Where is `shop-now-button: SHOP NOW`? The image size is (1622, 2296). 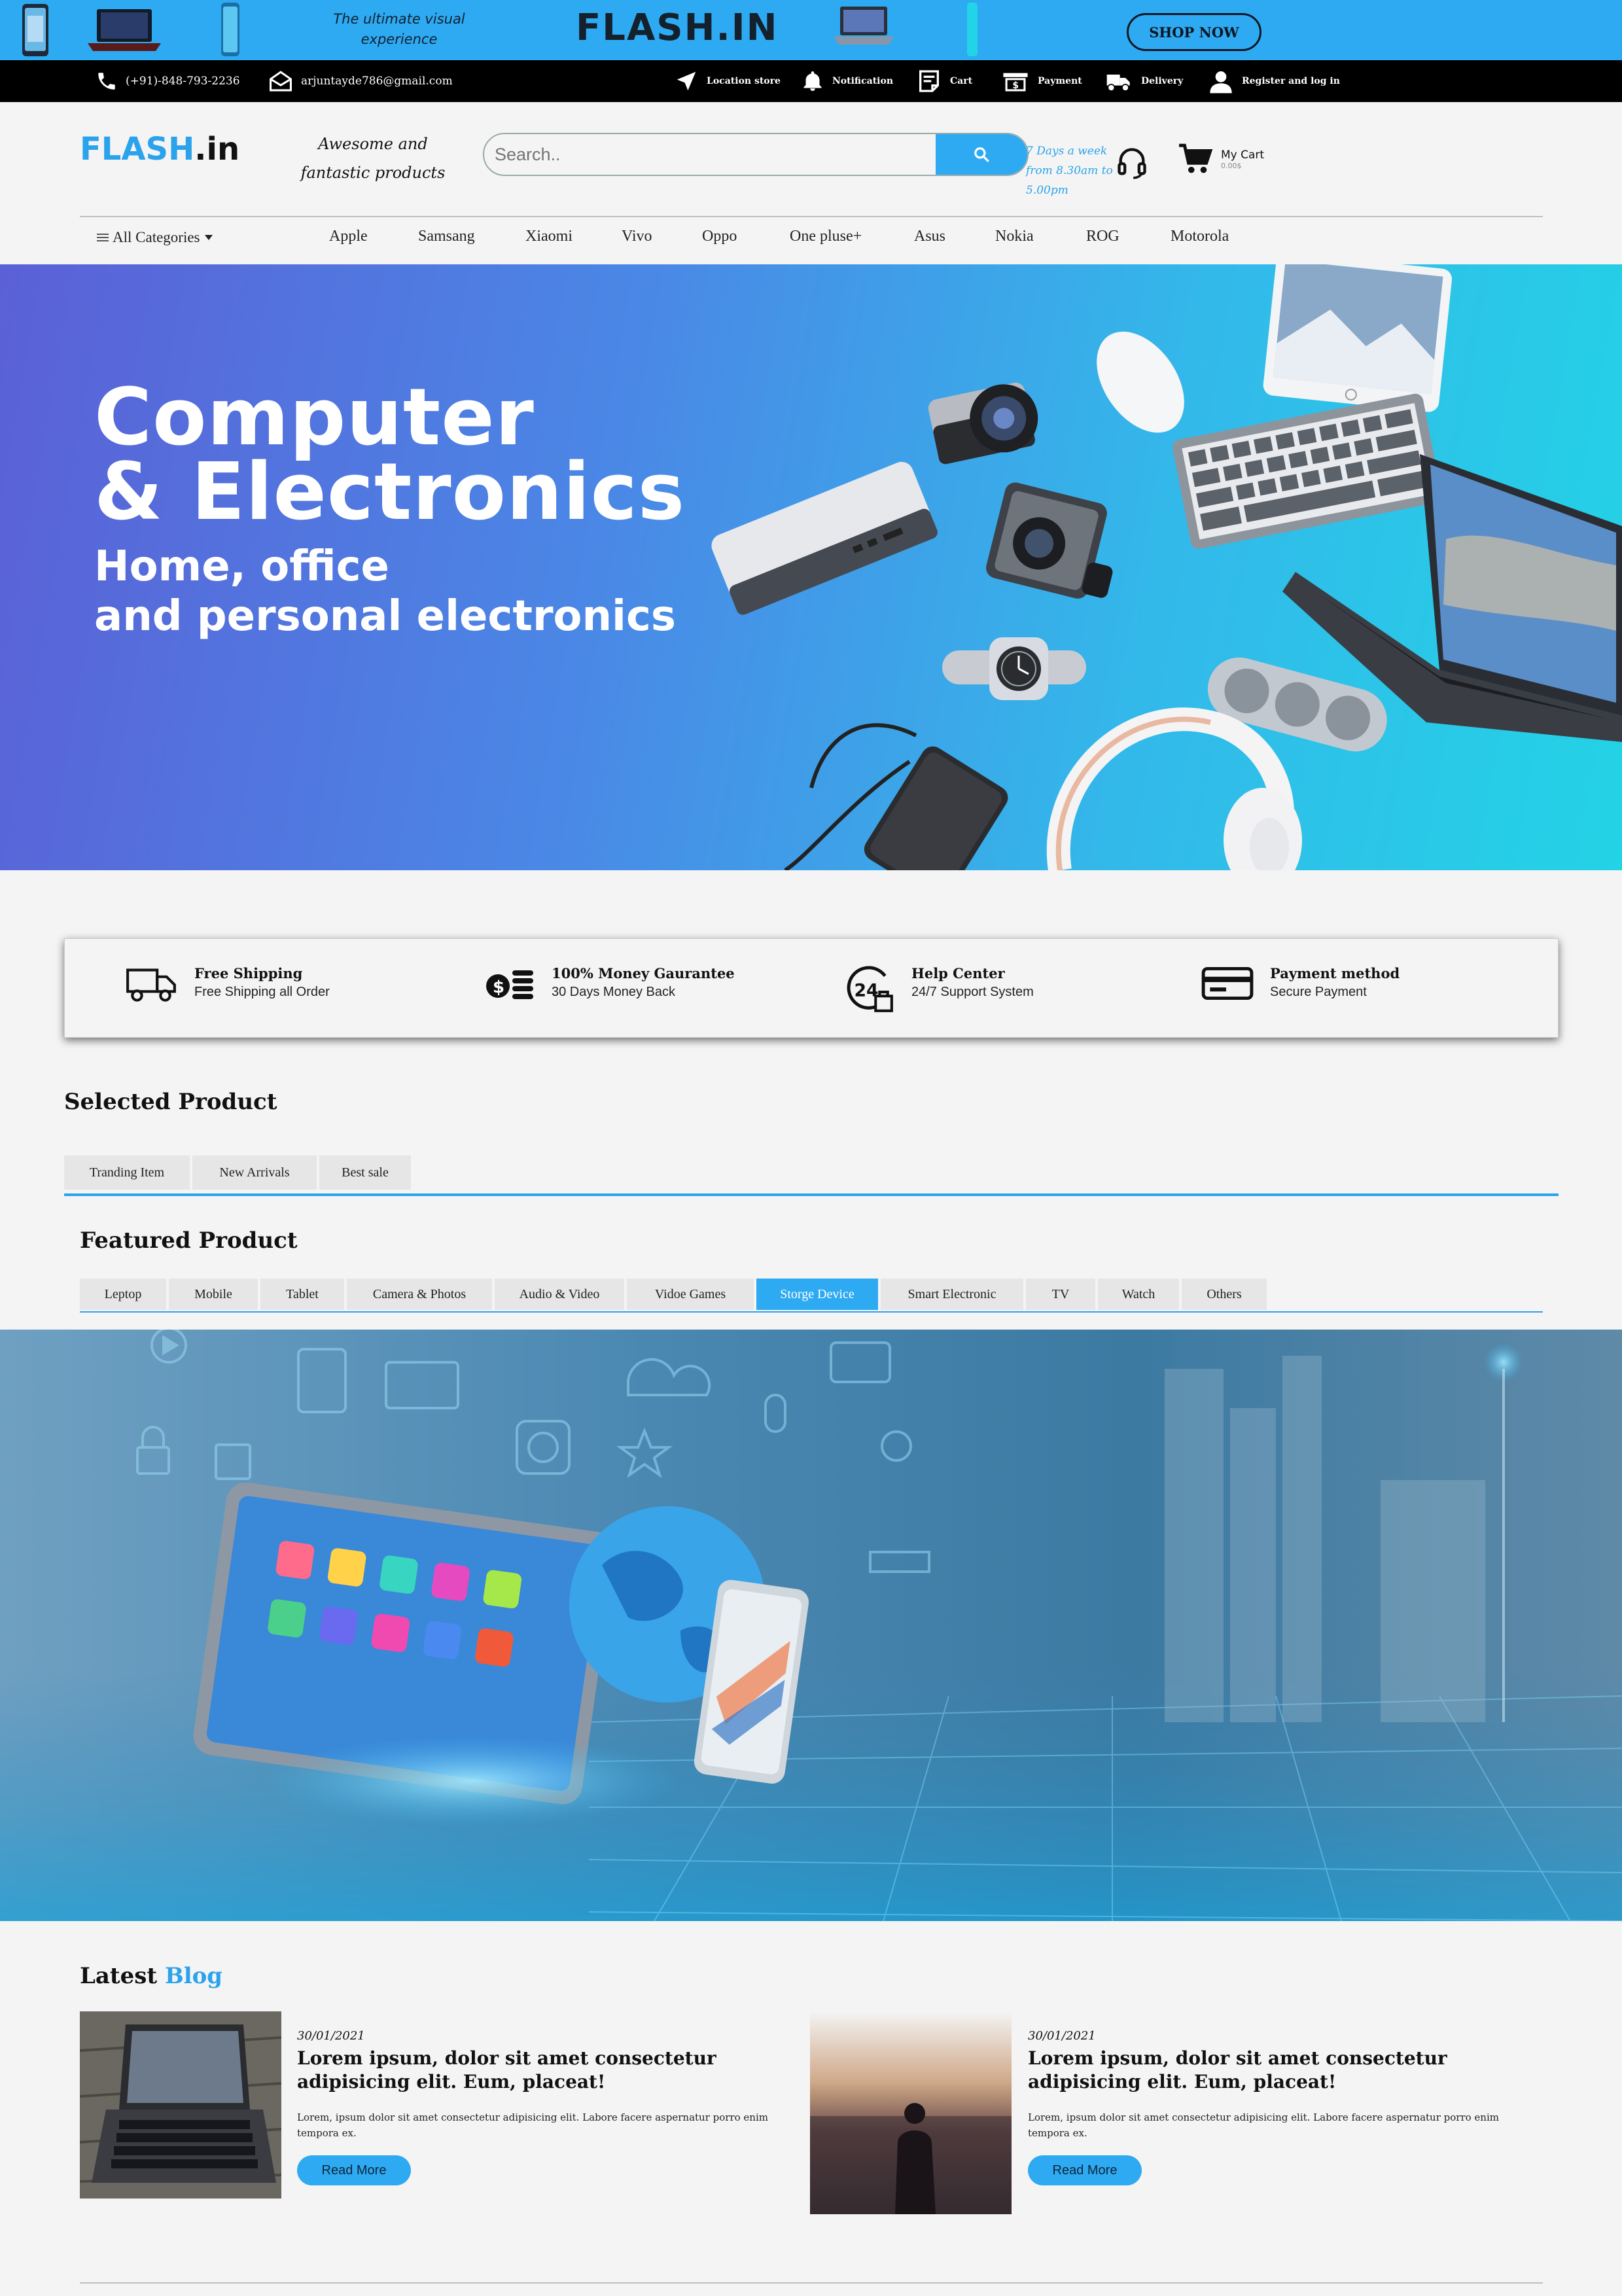
shop-now-button: SHOP NOW is located at coordinates (1194, 32).